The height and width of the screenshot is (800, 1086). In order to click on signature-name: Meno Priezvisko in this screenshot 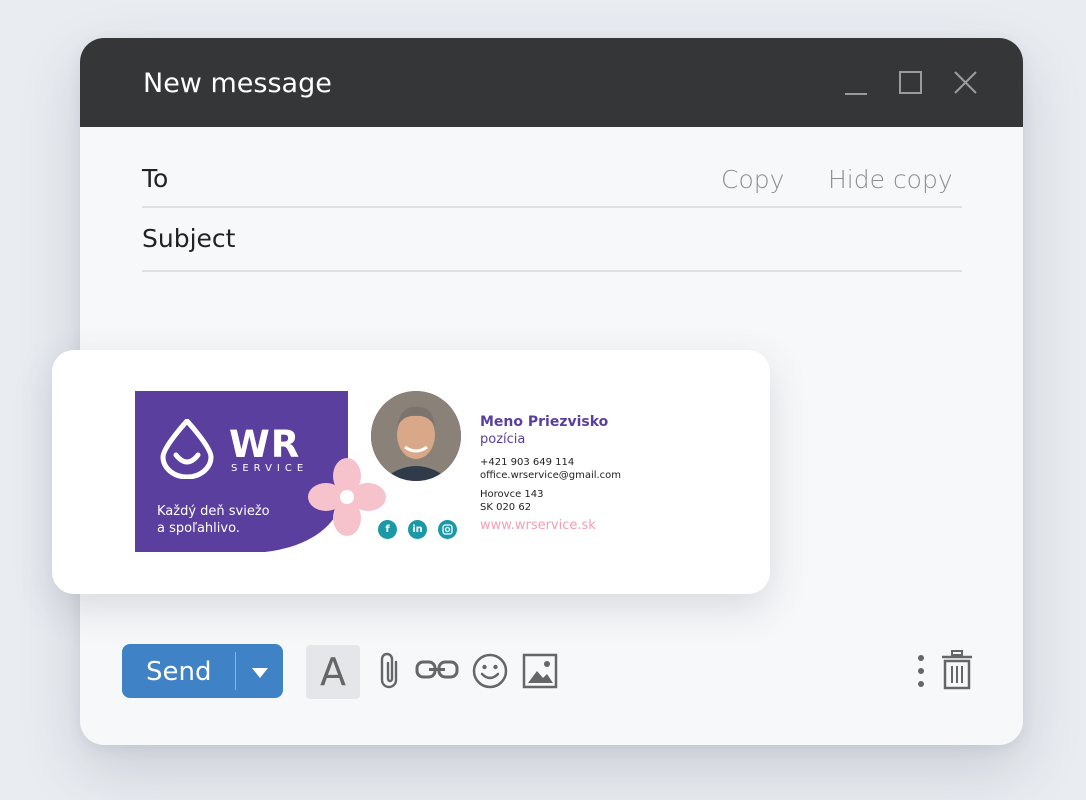, I will do `click(544, 422)`.